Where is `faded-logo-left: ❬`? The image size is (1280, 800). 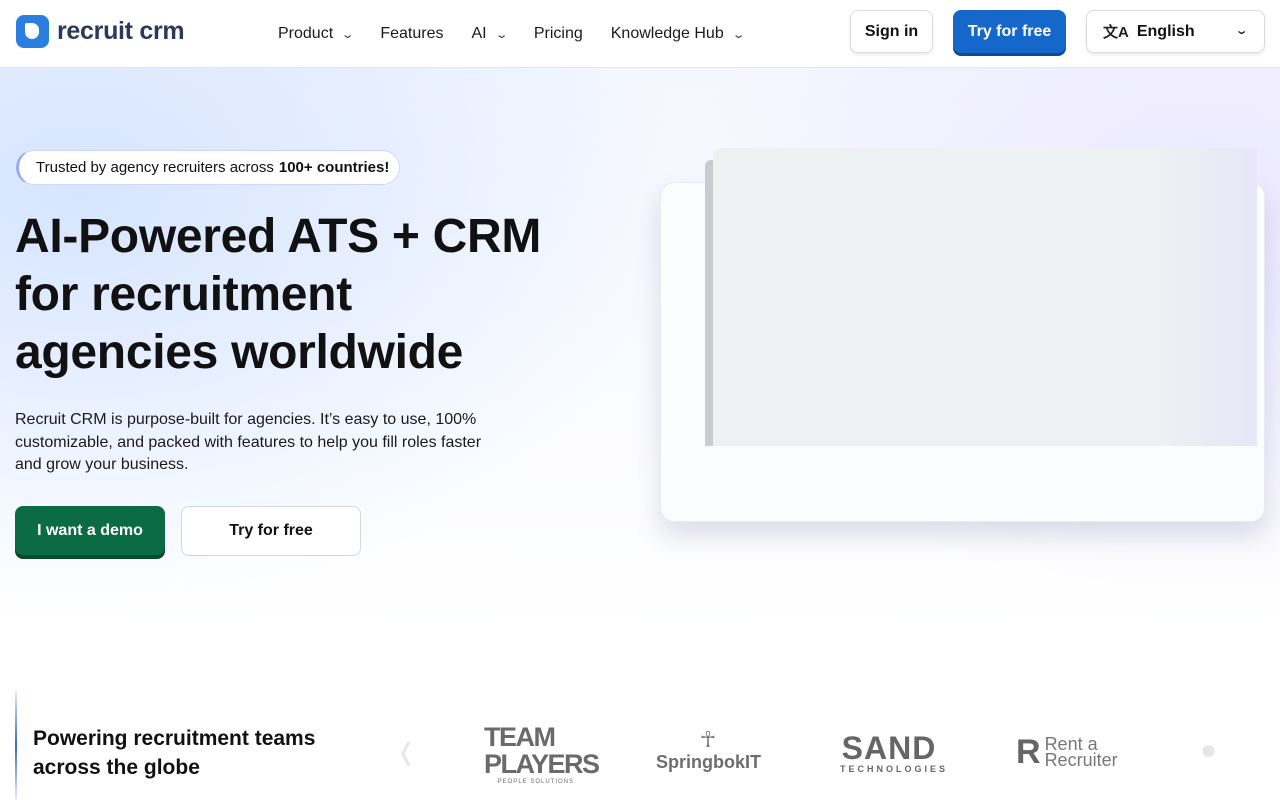 faded-logo-left: ❬ is located at coordinates (406, 752).